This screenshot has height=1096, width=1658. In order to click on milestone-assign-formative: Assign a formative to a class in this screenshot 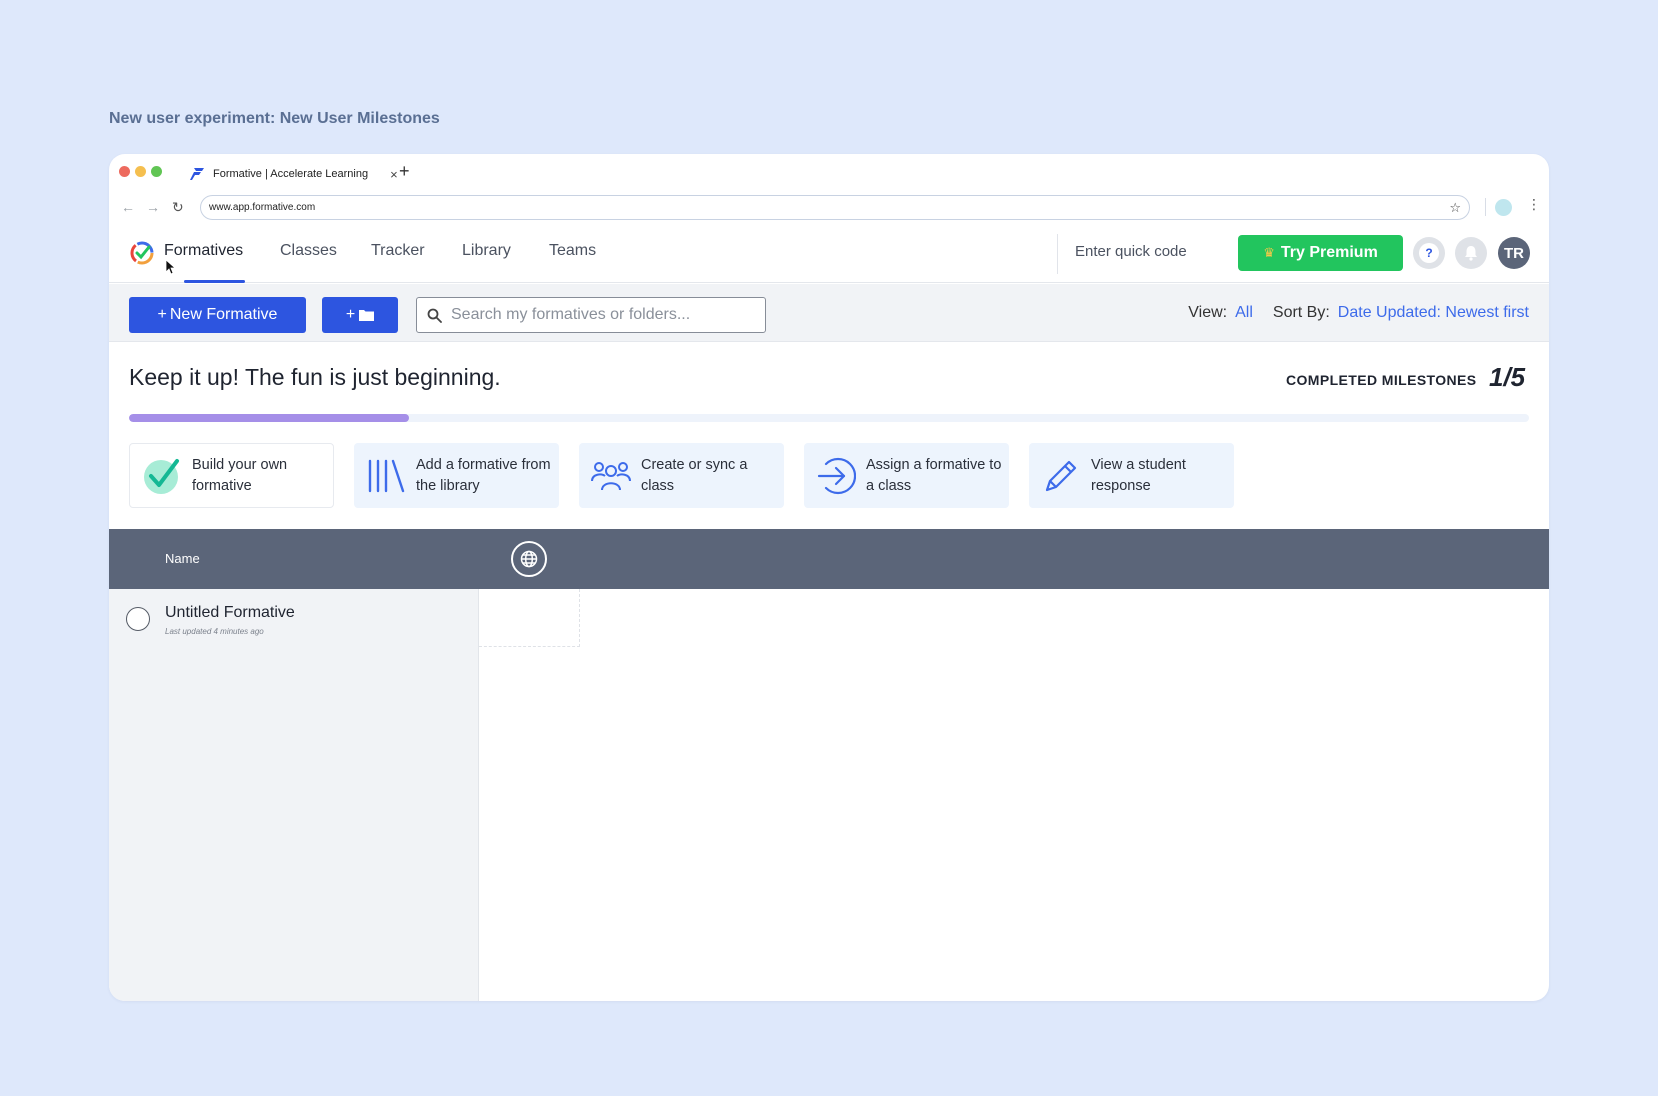, I will do `click(906, 475)`.